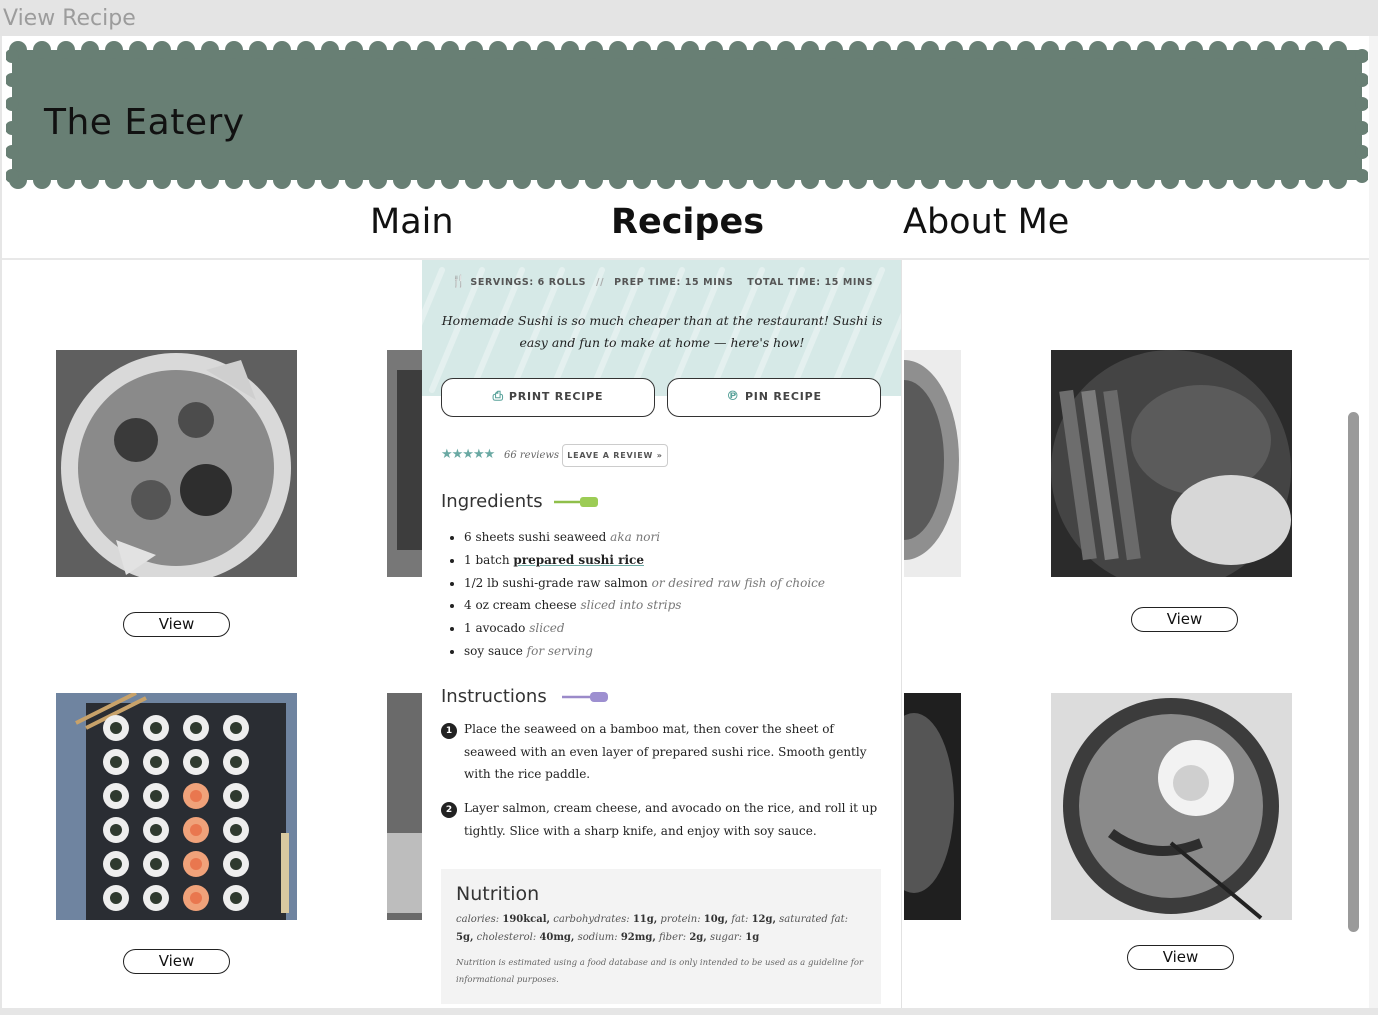  I want to click on ingredient-main: 1 avocado, so click(495, 628).